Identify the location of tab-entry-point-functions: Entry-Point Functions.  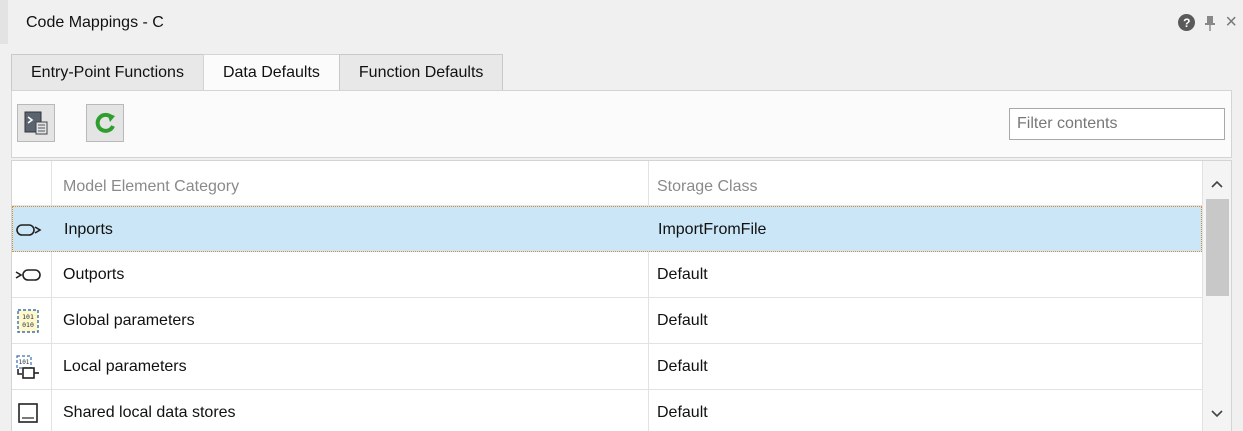
(107, 72).